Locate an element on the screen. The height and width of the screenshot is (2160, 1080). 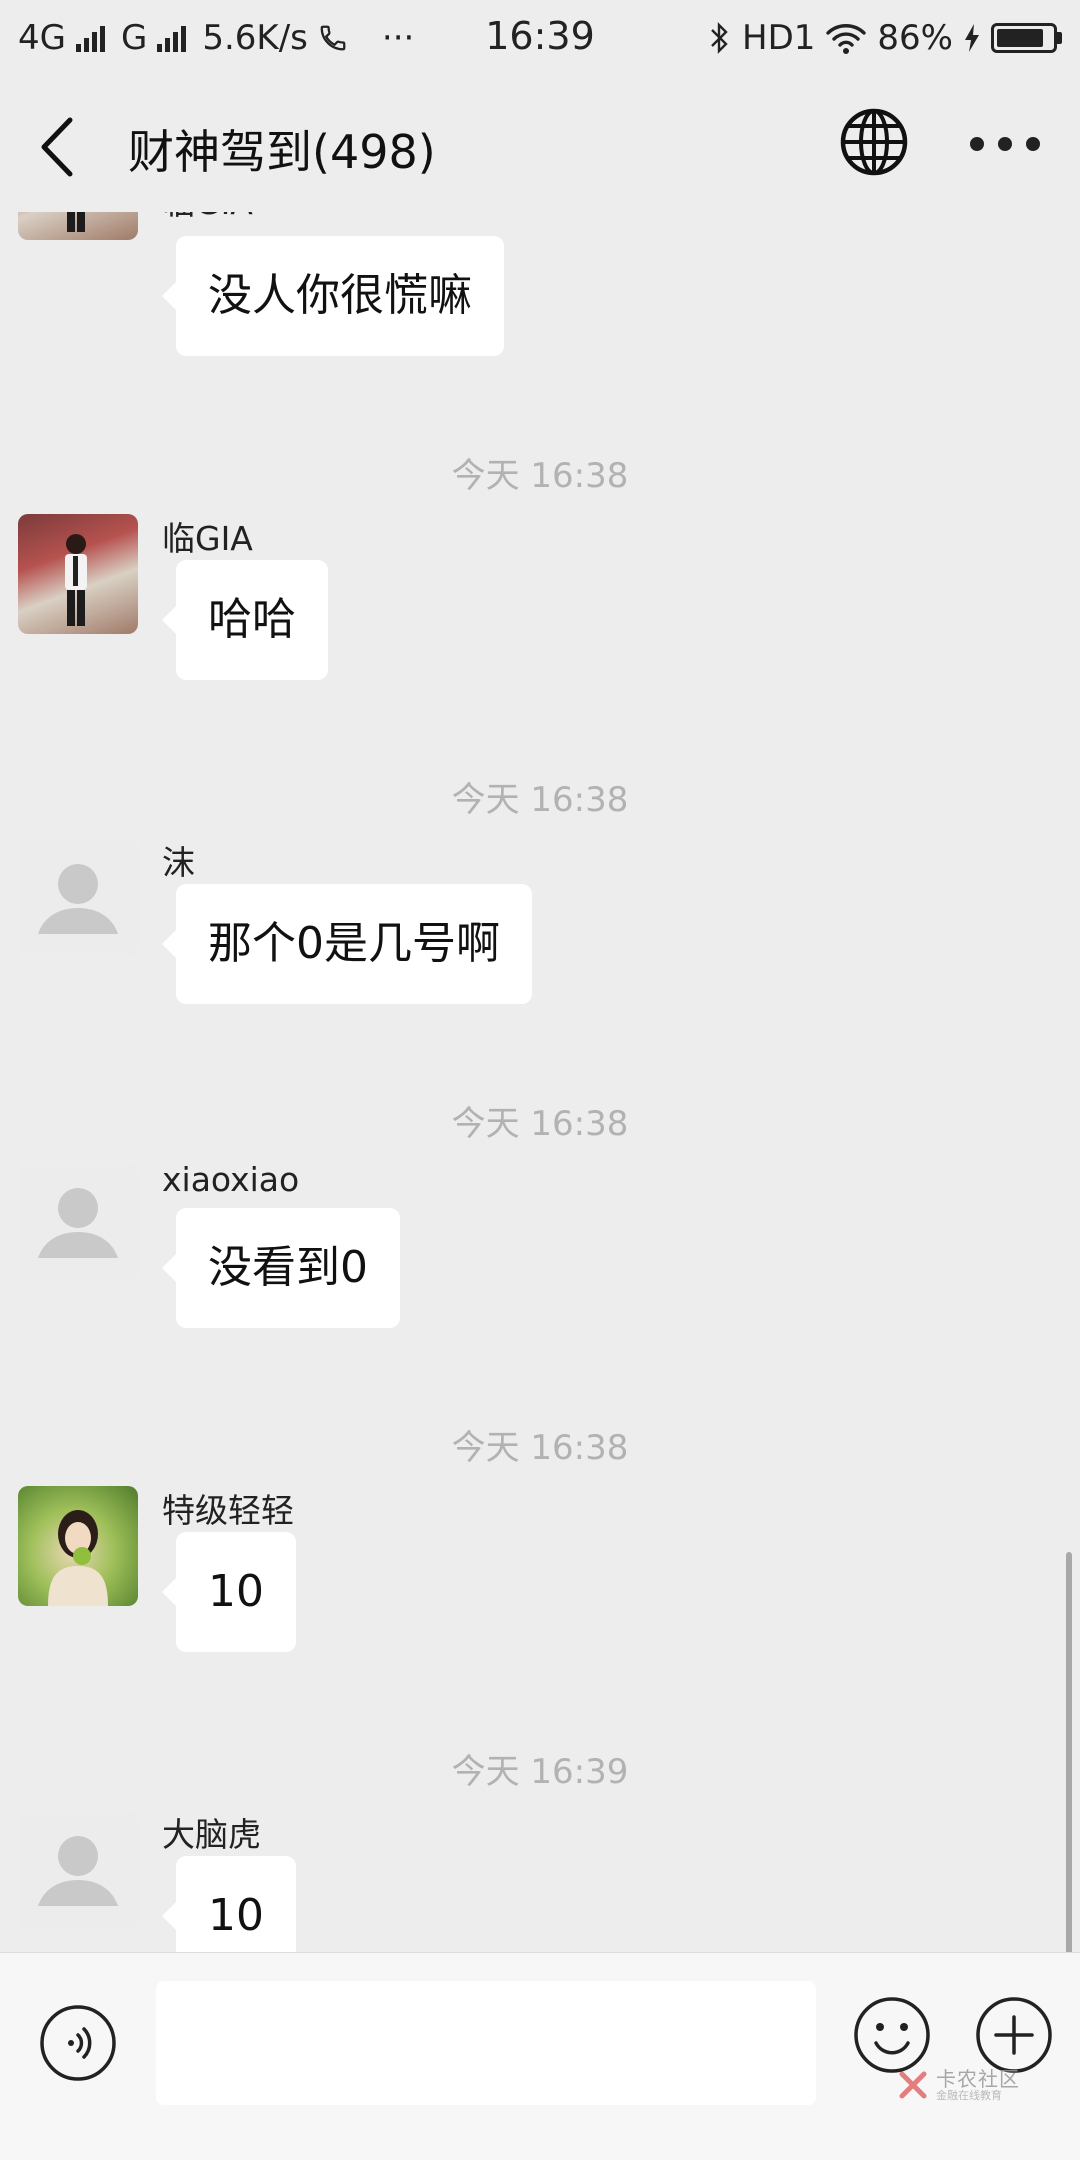
voice-button is located at coordinates (78, 2043).